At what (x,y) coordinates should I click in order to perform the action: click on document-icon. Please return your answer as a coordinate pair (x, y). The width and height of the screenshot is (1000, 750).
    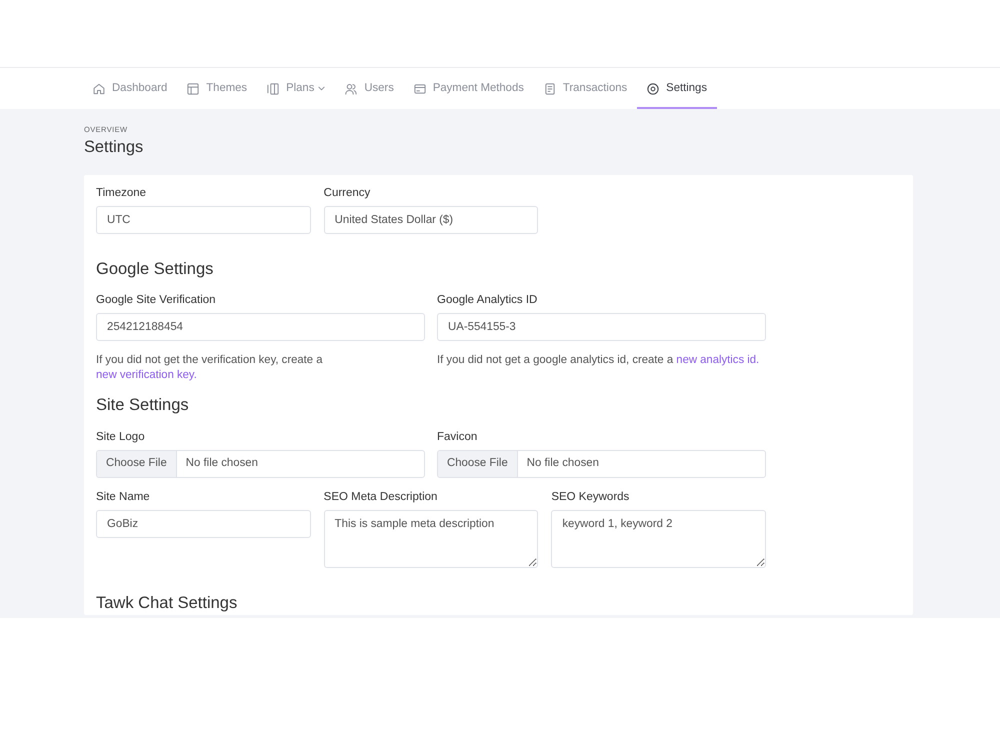
    Looking at the image, I should click on (550, 88).